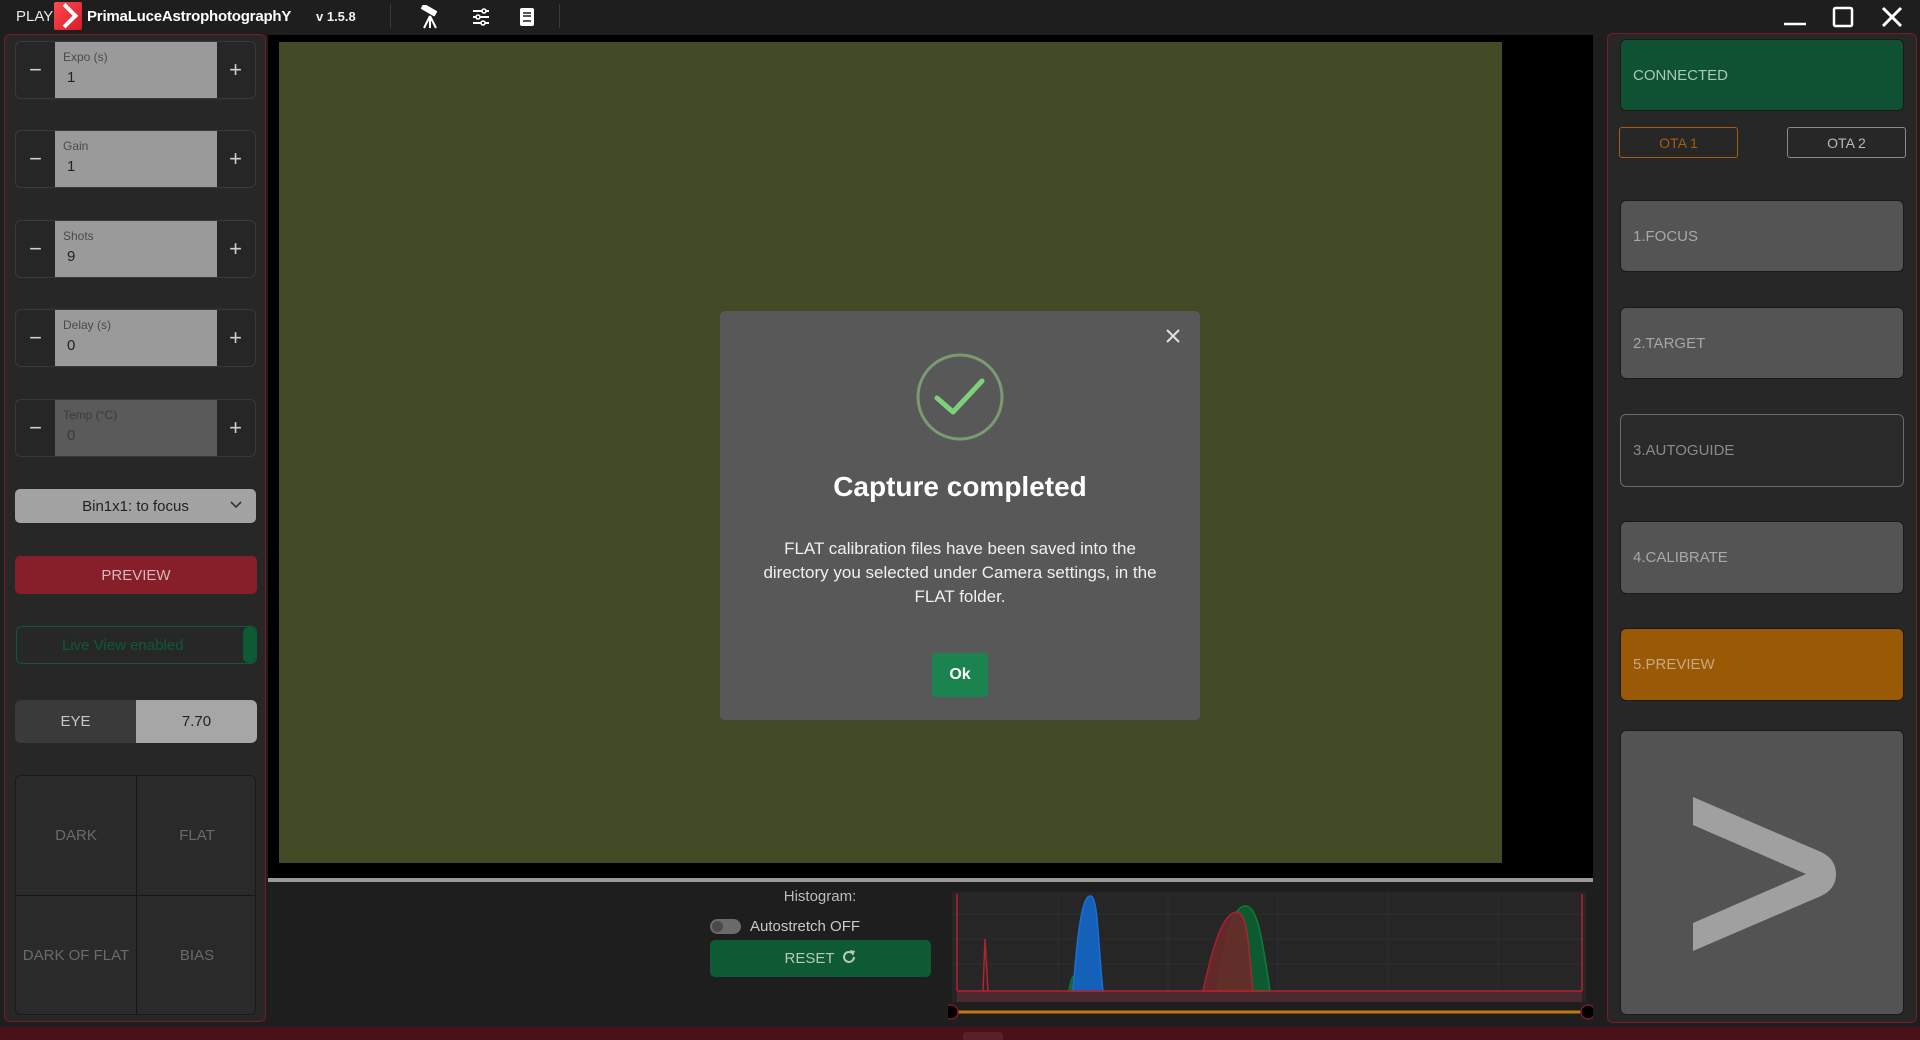  What do you see at coordinates (1762, 557) in the screenshot?
I see `step-calibrate-button: 4.CALIBRATE` at bounding box center [1762, 557].